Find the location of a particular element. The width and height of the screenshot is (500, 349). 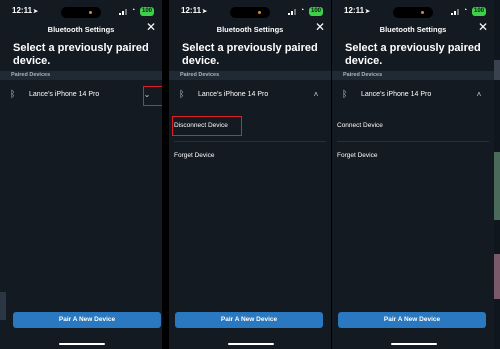

connect-device-option: Connect Device is located at coordinates (360, 125).